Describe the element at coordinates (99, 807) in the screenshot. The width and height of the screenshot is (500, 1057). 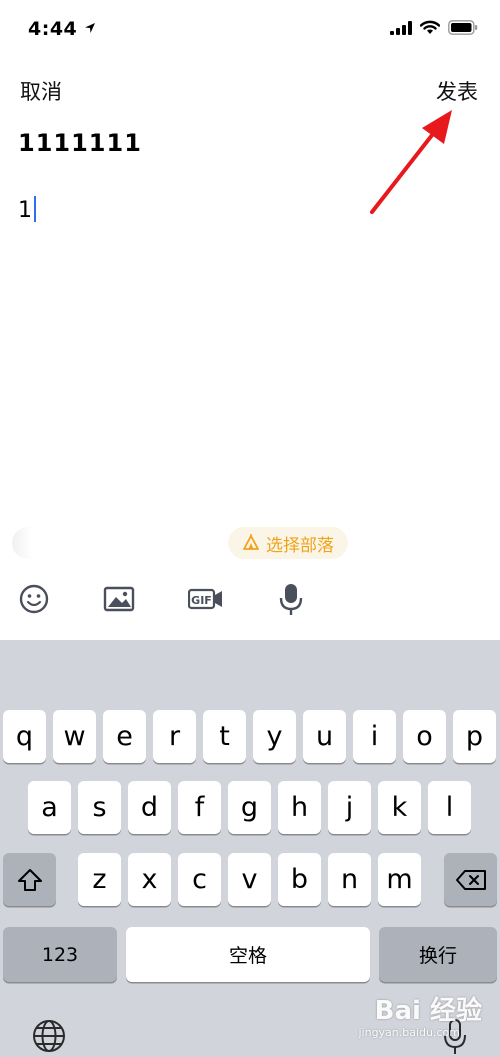
I see `key-s: s` at that location.